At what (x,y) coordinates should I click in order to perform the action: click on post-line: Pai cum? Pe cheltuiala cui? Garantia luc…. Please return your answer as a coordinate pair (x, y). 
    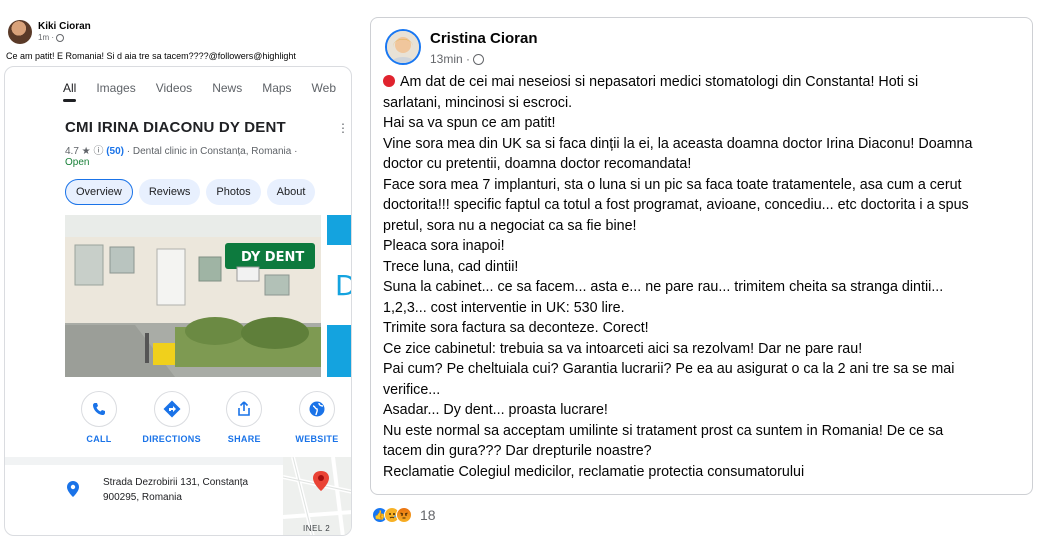
    Looking at the image, I should click on (669, 369).